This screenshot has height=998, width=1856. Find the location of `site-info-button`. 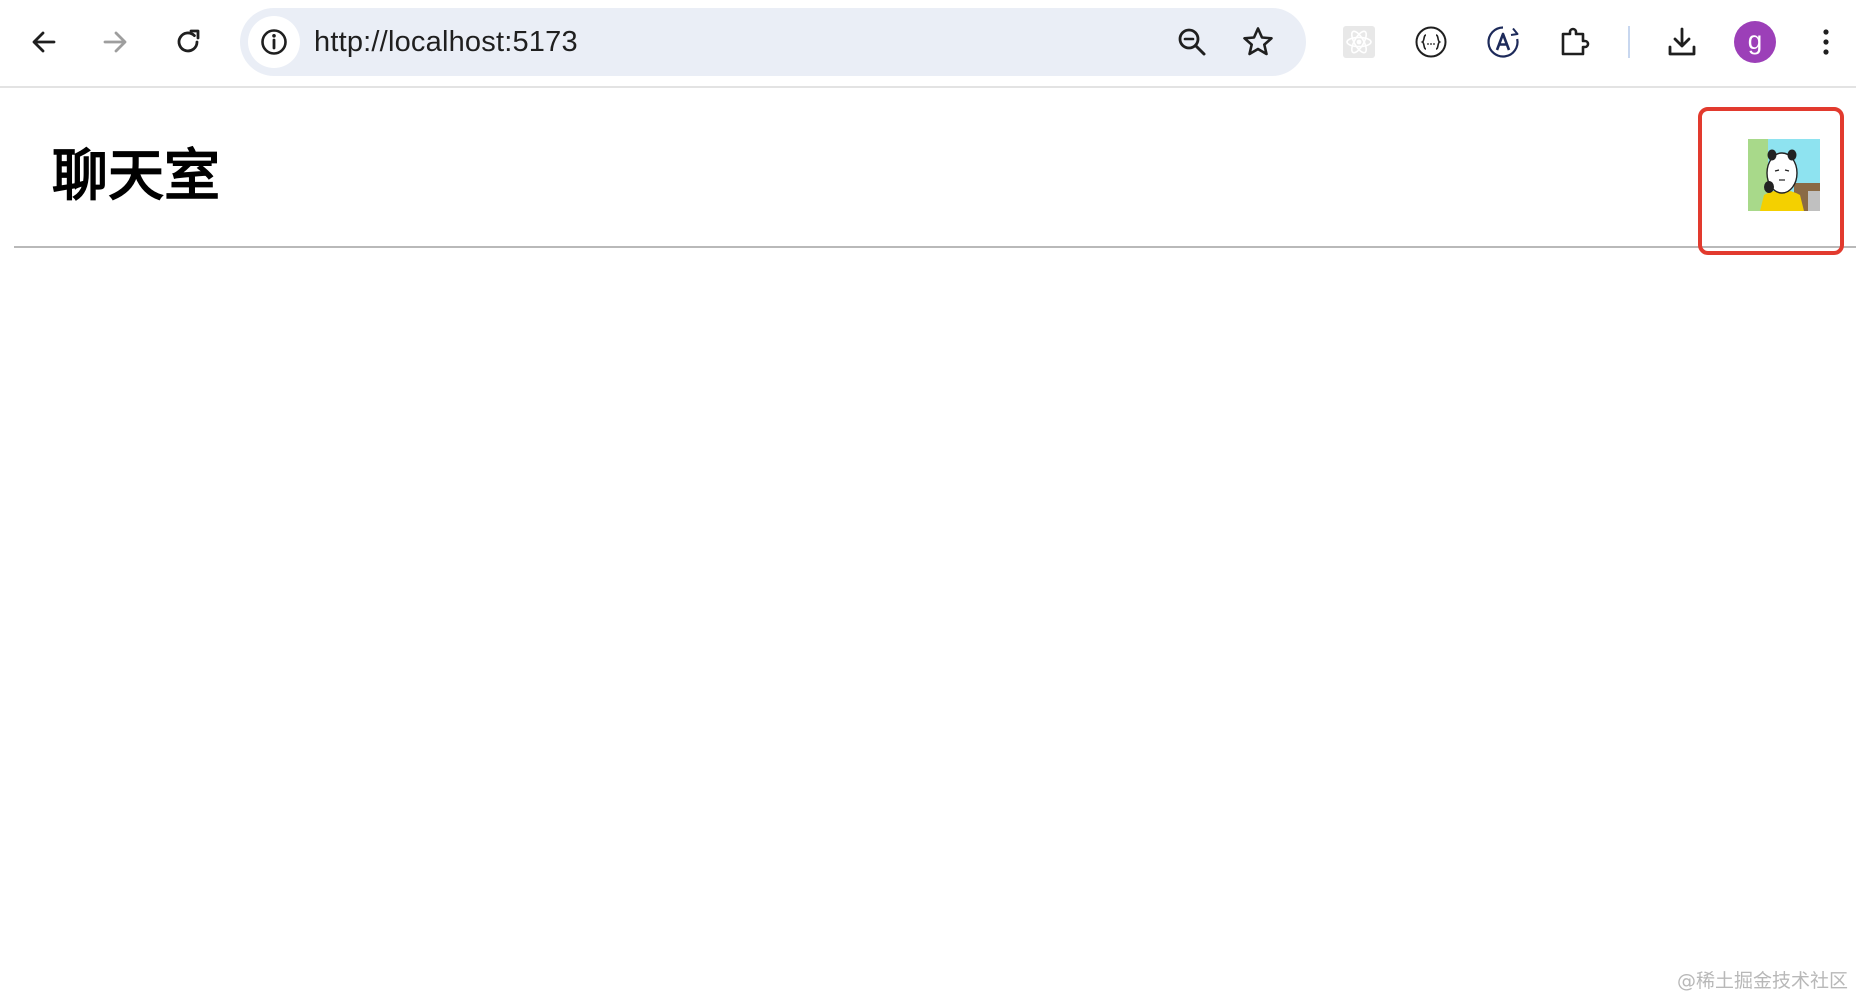

site-info-button is located at coordinates (274, 42).